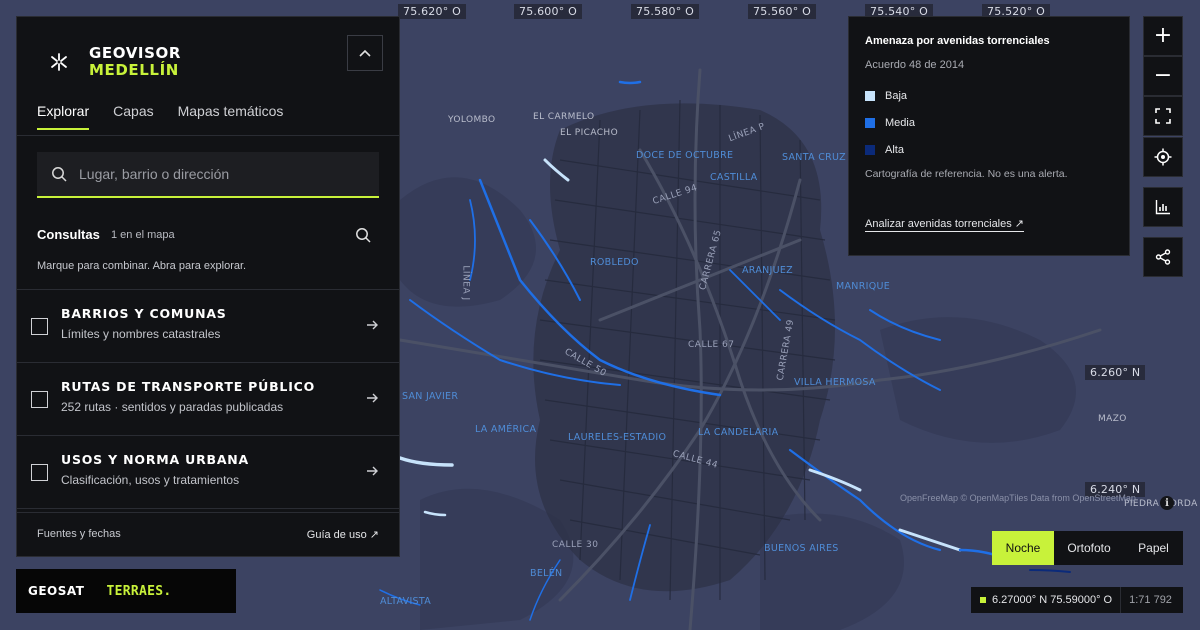 This screenshot has width=1200, height=630. I want to click on consultas-title: Consultas, so click(68, 234).